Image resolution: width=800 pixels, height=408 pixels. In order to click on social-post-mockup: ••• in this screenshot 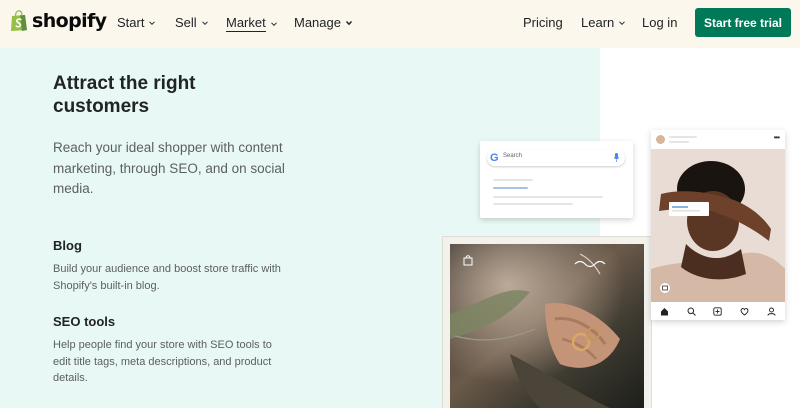, I will do `click(718, 225)`.